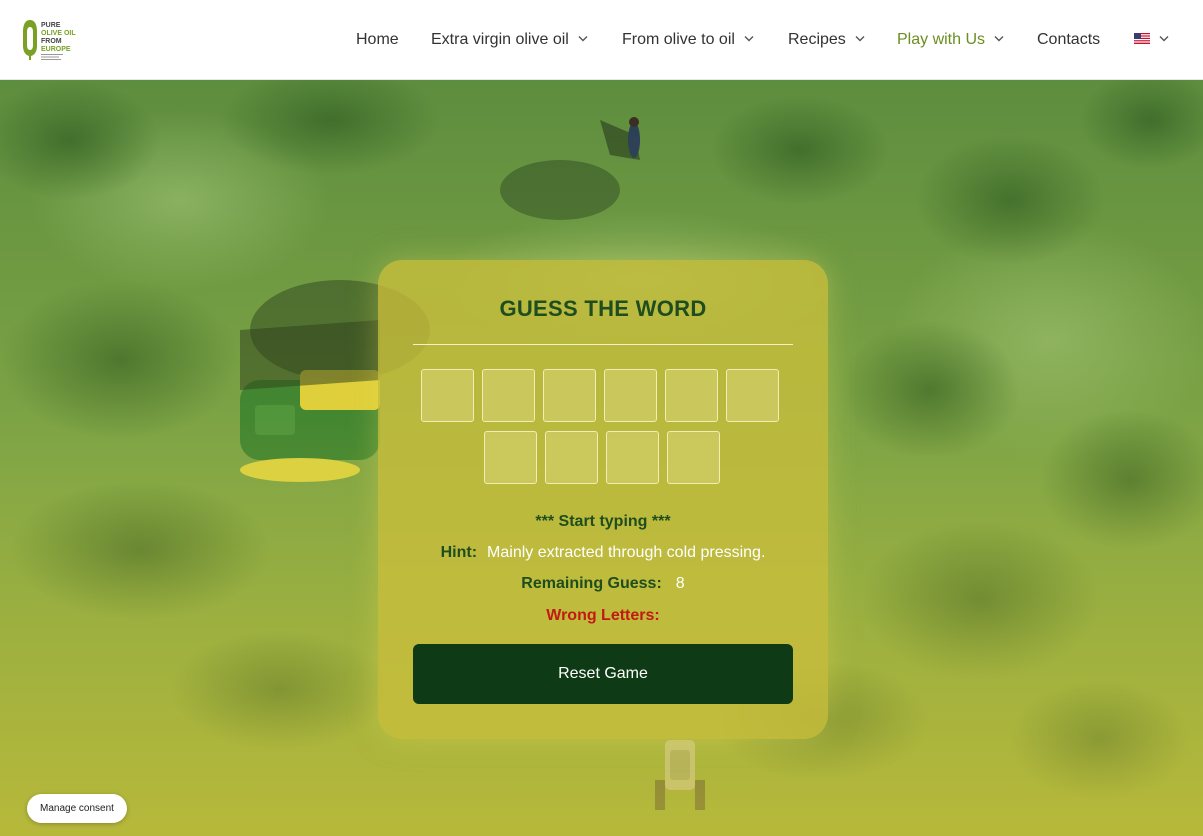  I want to click on nav-play-with-us-label: Play with Us, so click(941, 39).